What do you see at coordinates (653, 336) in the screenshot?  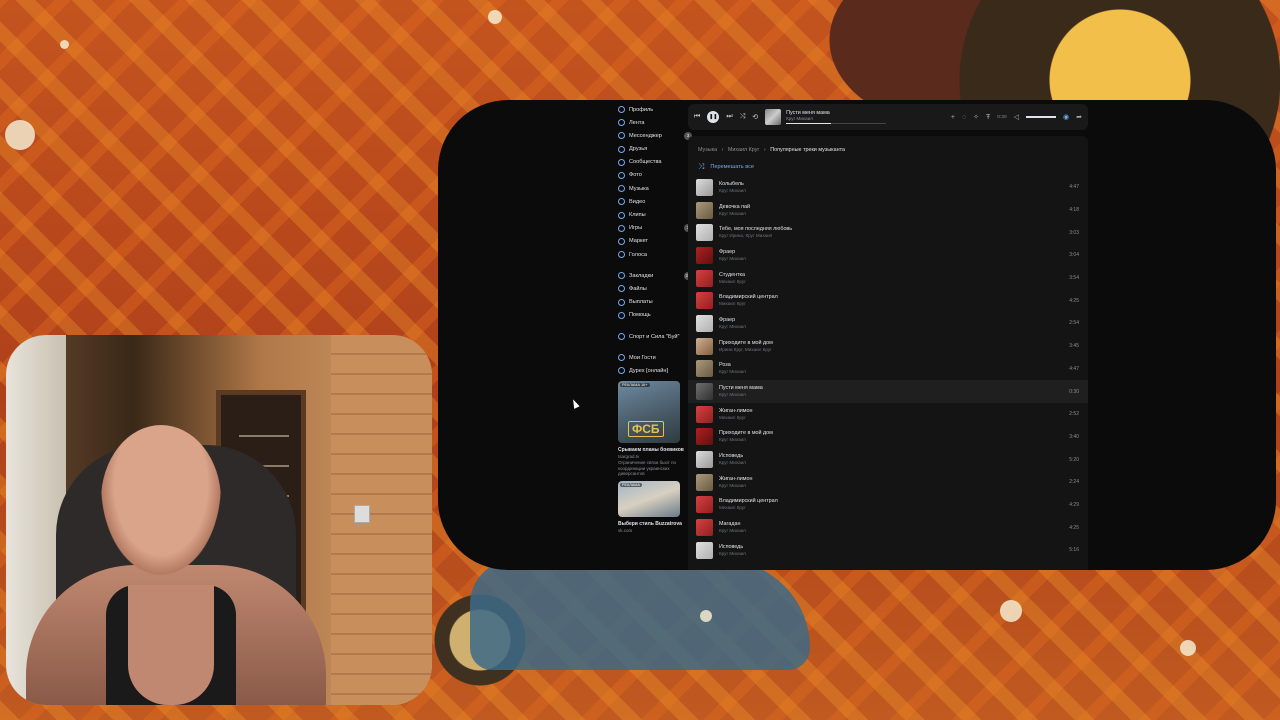 I see `sidebar-item: Спорт и Сила "Буй"` at bounding box center [653, 336].